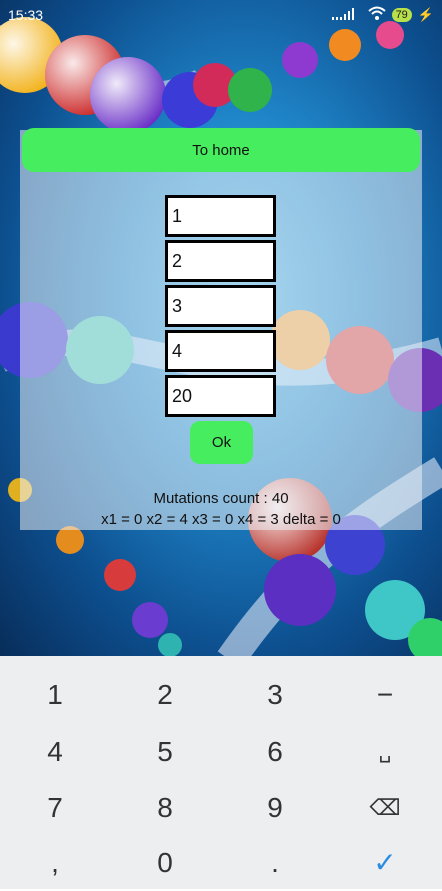 The width and height of the screenshot is (442, 891). I want to click on input-field-3: 3, so click(220, 306).